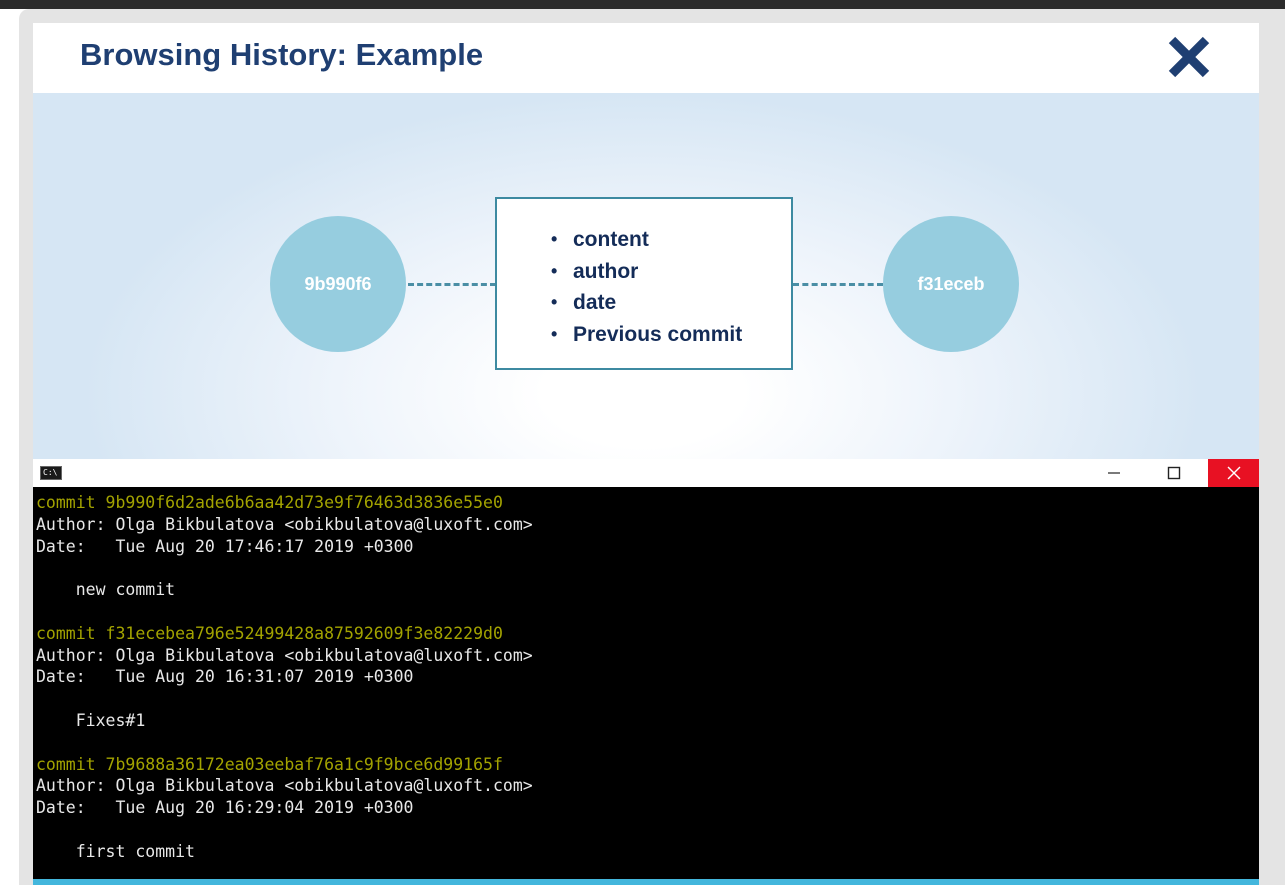  What do you see at coordinates (452, 284) in the screenshot?
I see `connector-left` at bounding box center [452, 284].